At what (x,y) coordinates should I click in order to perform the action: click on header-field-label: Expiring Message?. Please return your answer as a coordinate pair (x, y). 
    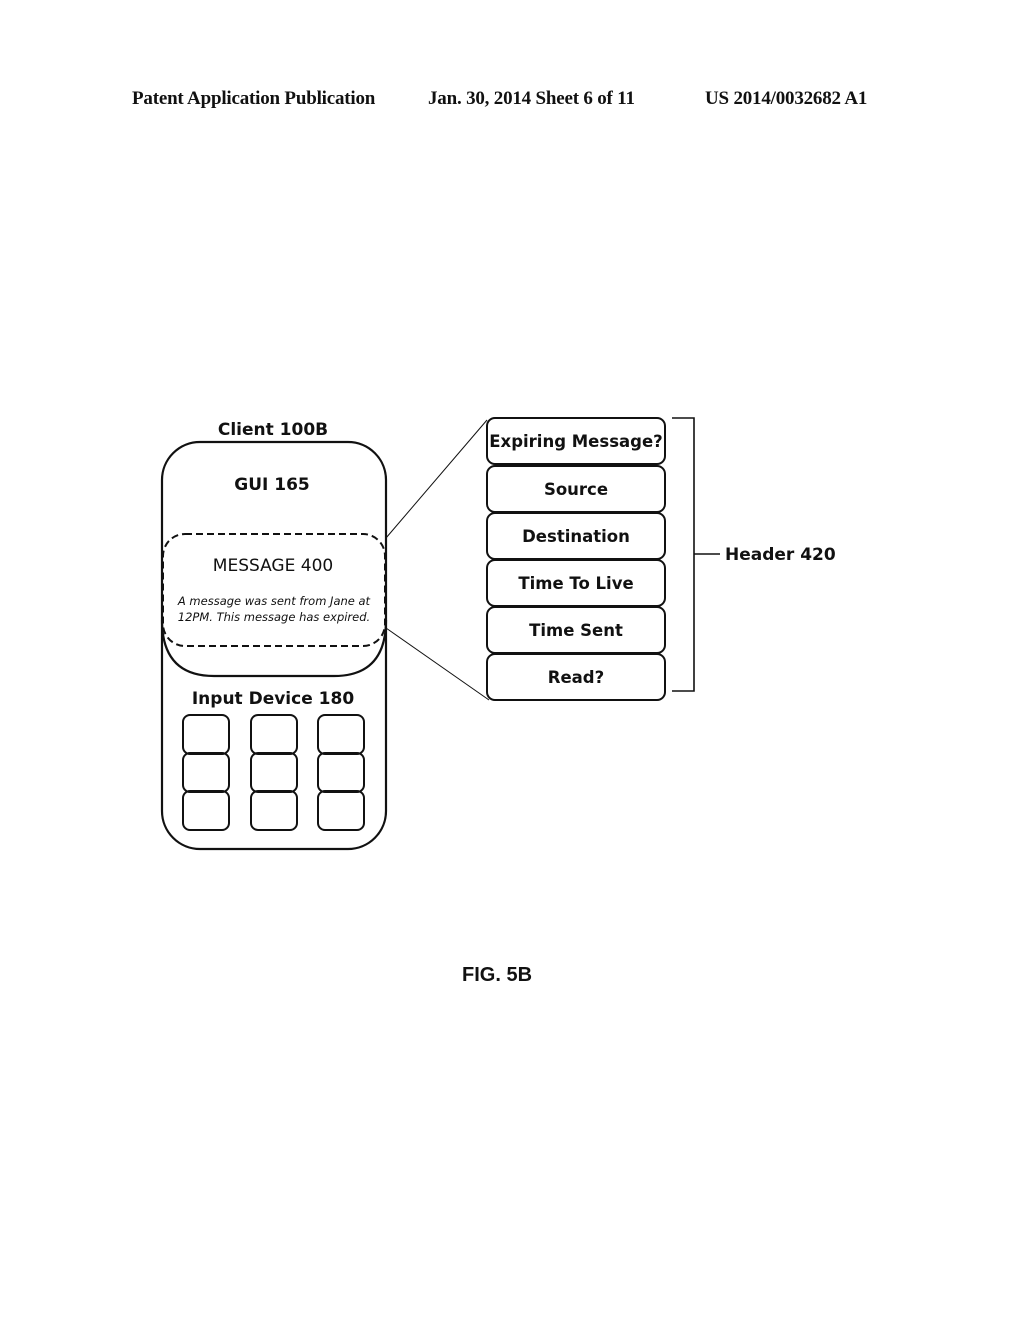
    Looking at the image, I should click on (575, 441).